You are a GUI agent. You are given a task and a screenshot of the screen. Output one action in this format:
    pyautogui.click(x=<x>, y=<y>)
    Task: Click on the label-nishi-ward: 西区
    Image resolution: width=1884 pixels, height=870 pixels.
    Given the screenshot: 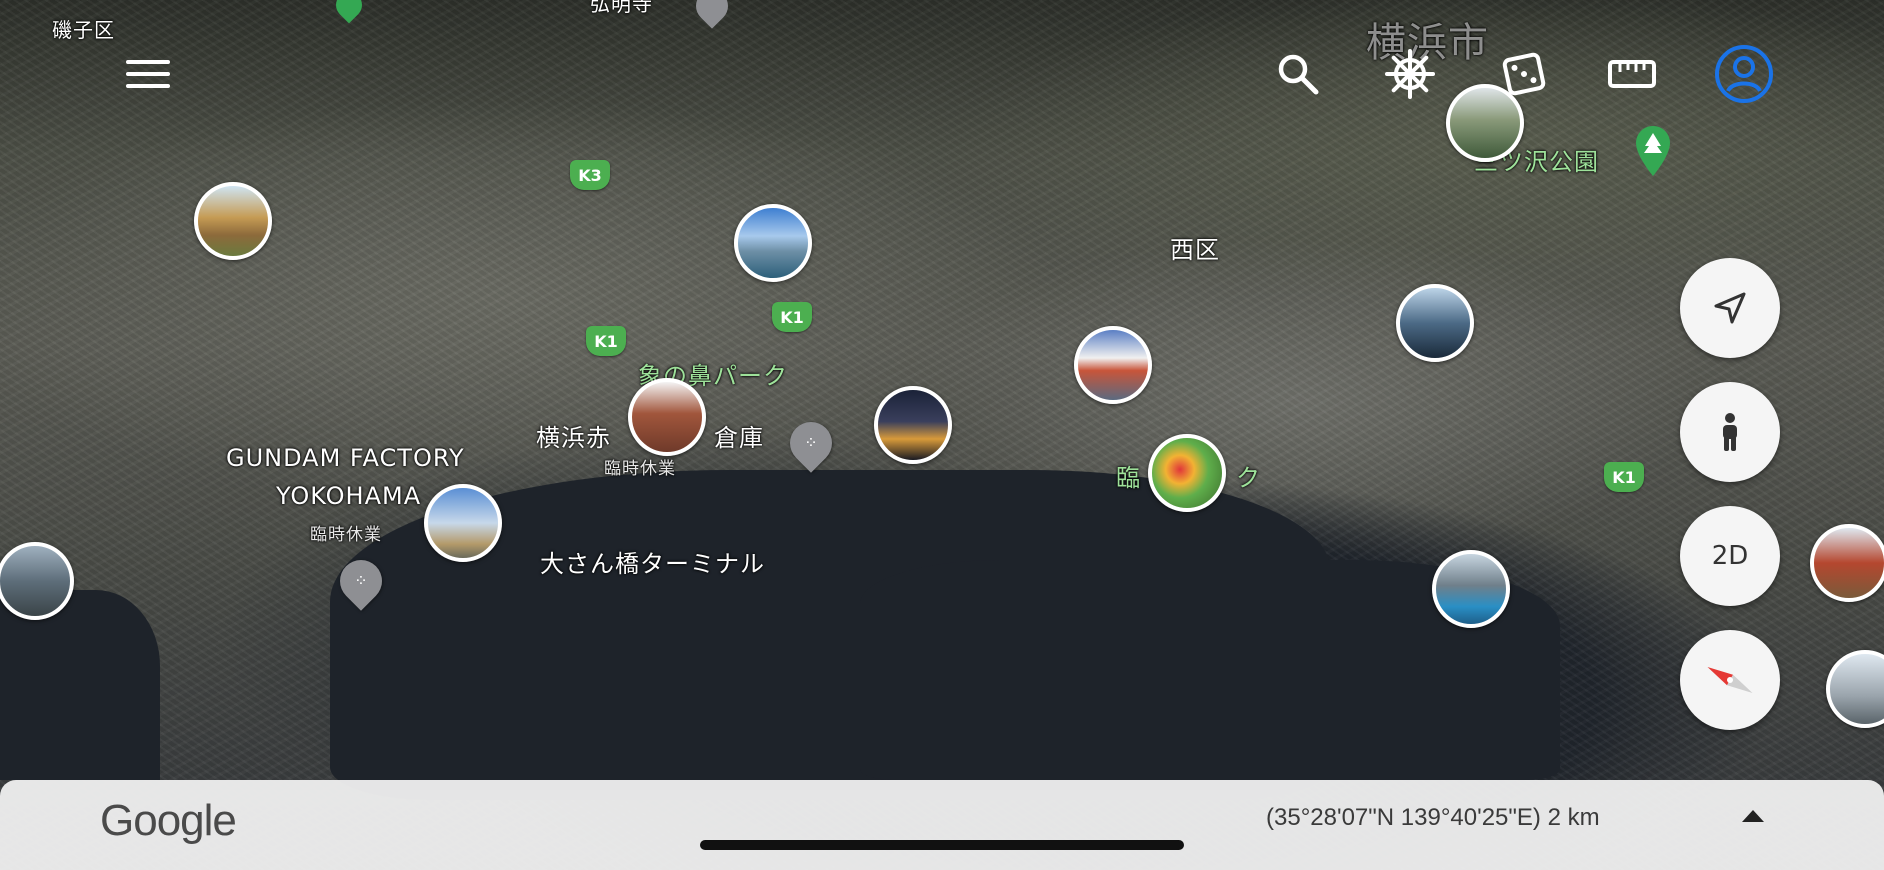 What is the action you would take?
    pyautogui.click(x=1195, y=250)
    